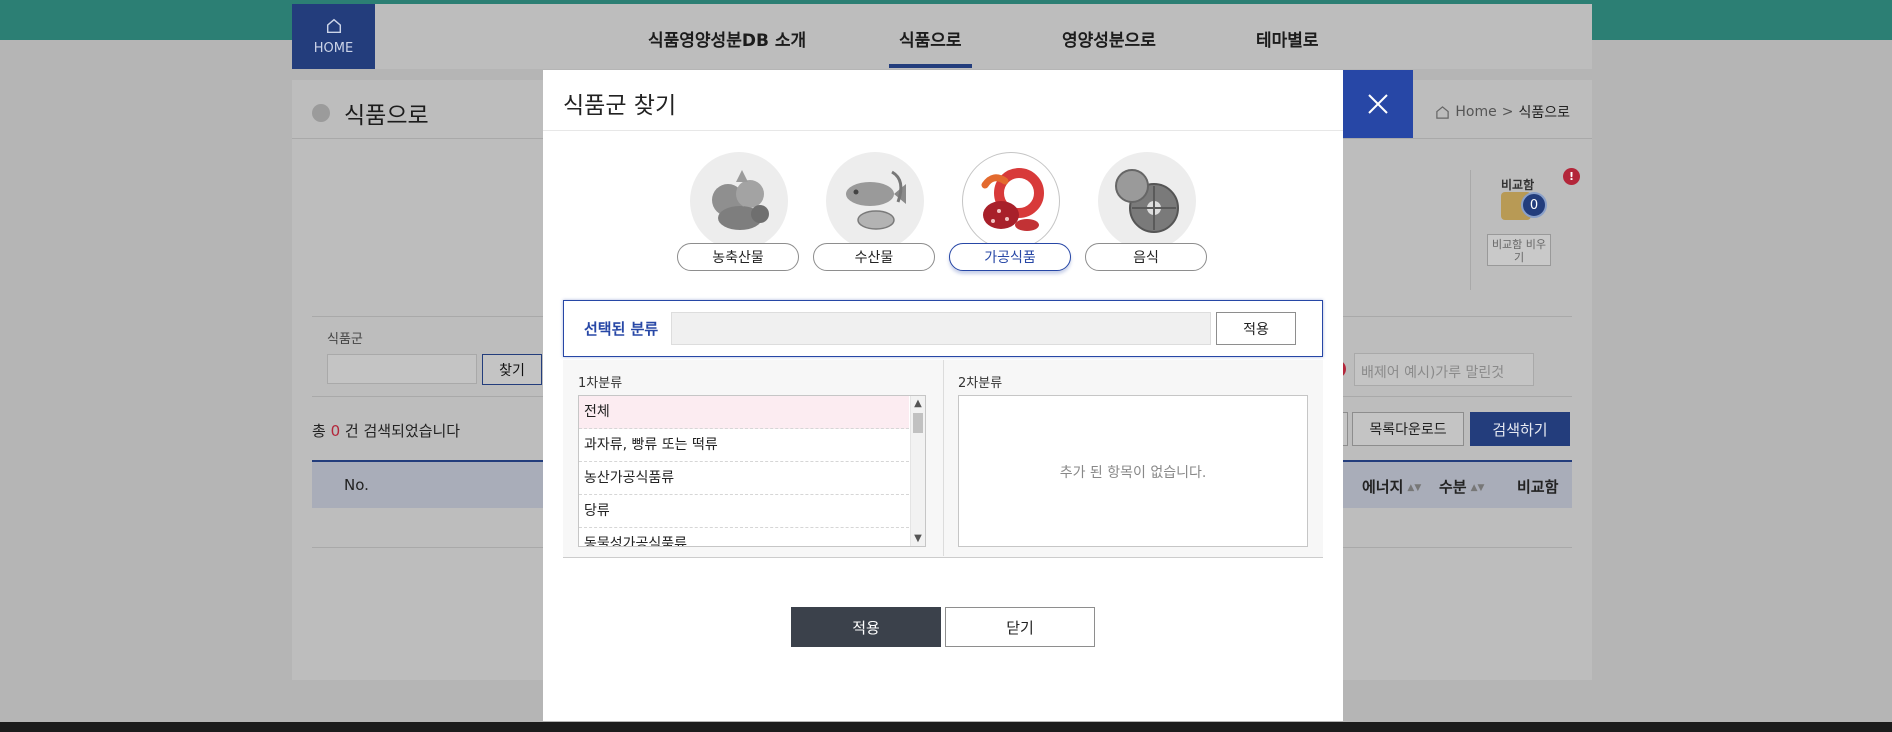 The width and height of the screenshot is (1892, 732). What do you see at coordinates (918, 539) in the screenshot?
I see `chevron-down-icon: ▼` at bounding box center [918, 539].